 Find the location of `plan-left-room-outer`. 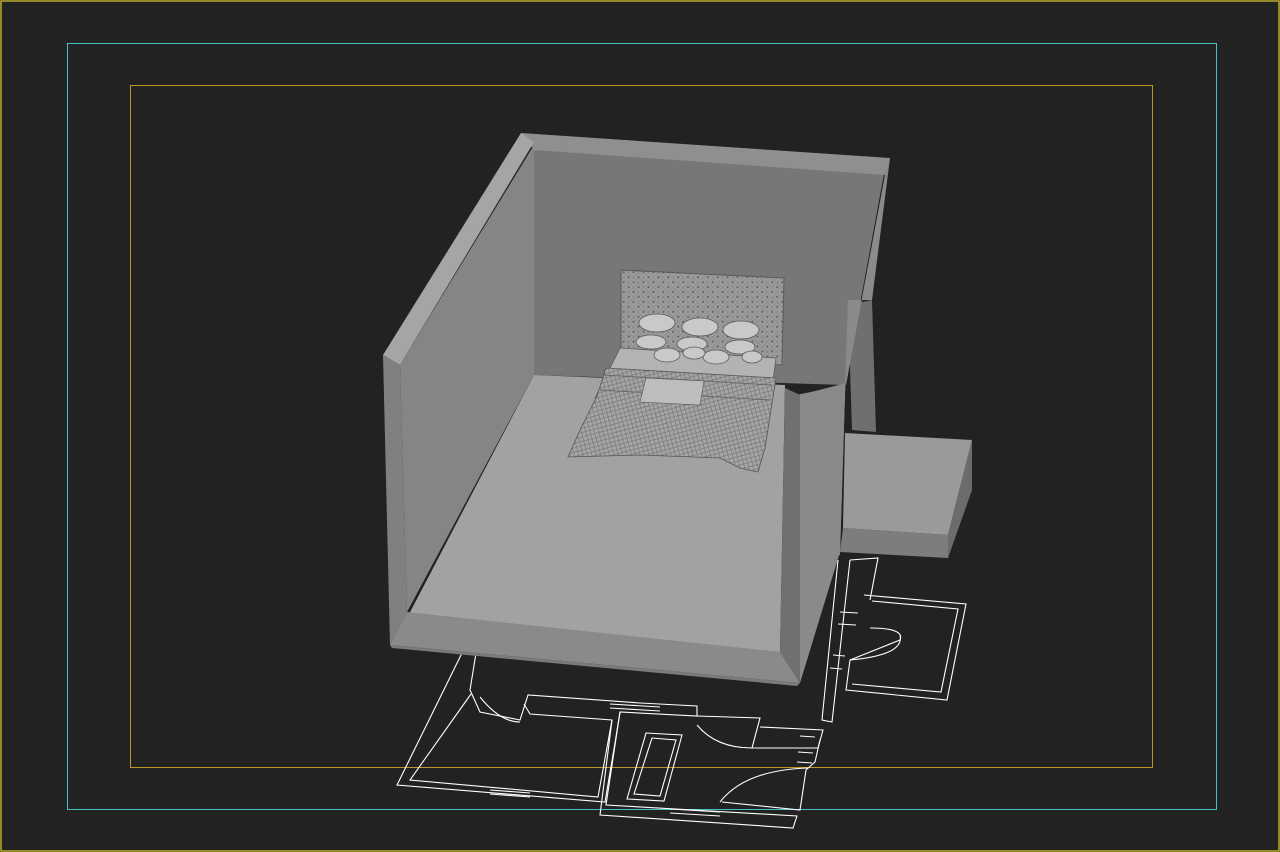

plan-left-room-outer is located at coordinates (547, 727).